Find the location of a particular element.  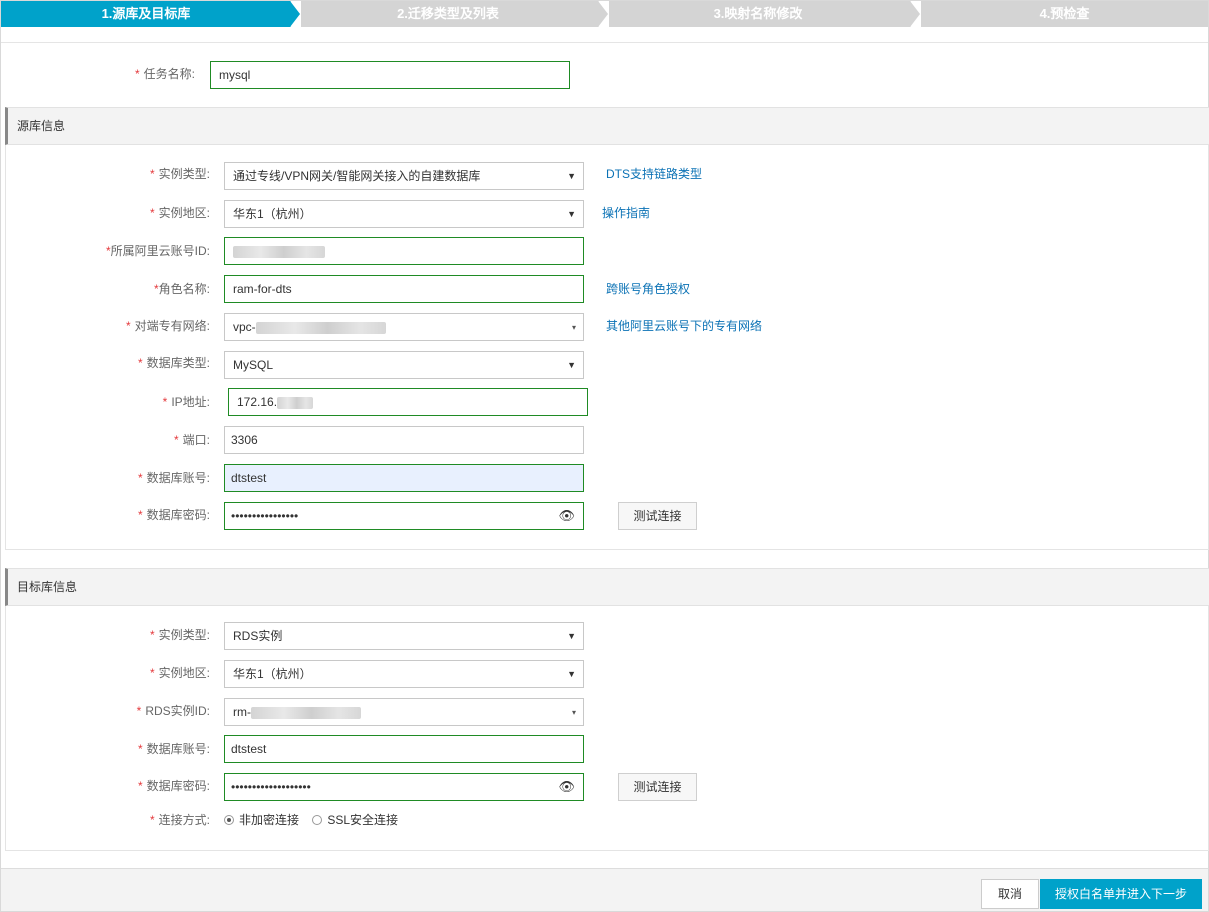

tgt-conn-label: * 连接方式: is located at coordinates (179, 820).